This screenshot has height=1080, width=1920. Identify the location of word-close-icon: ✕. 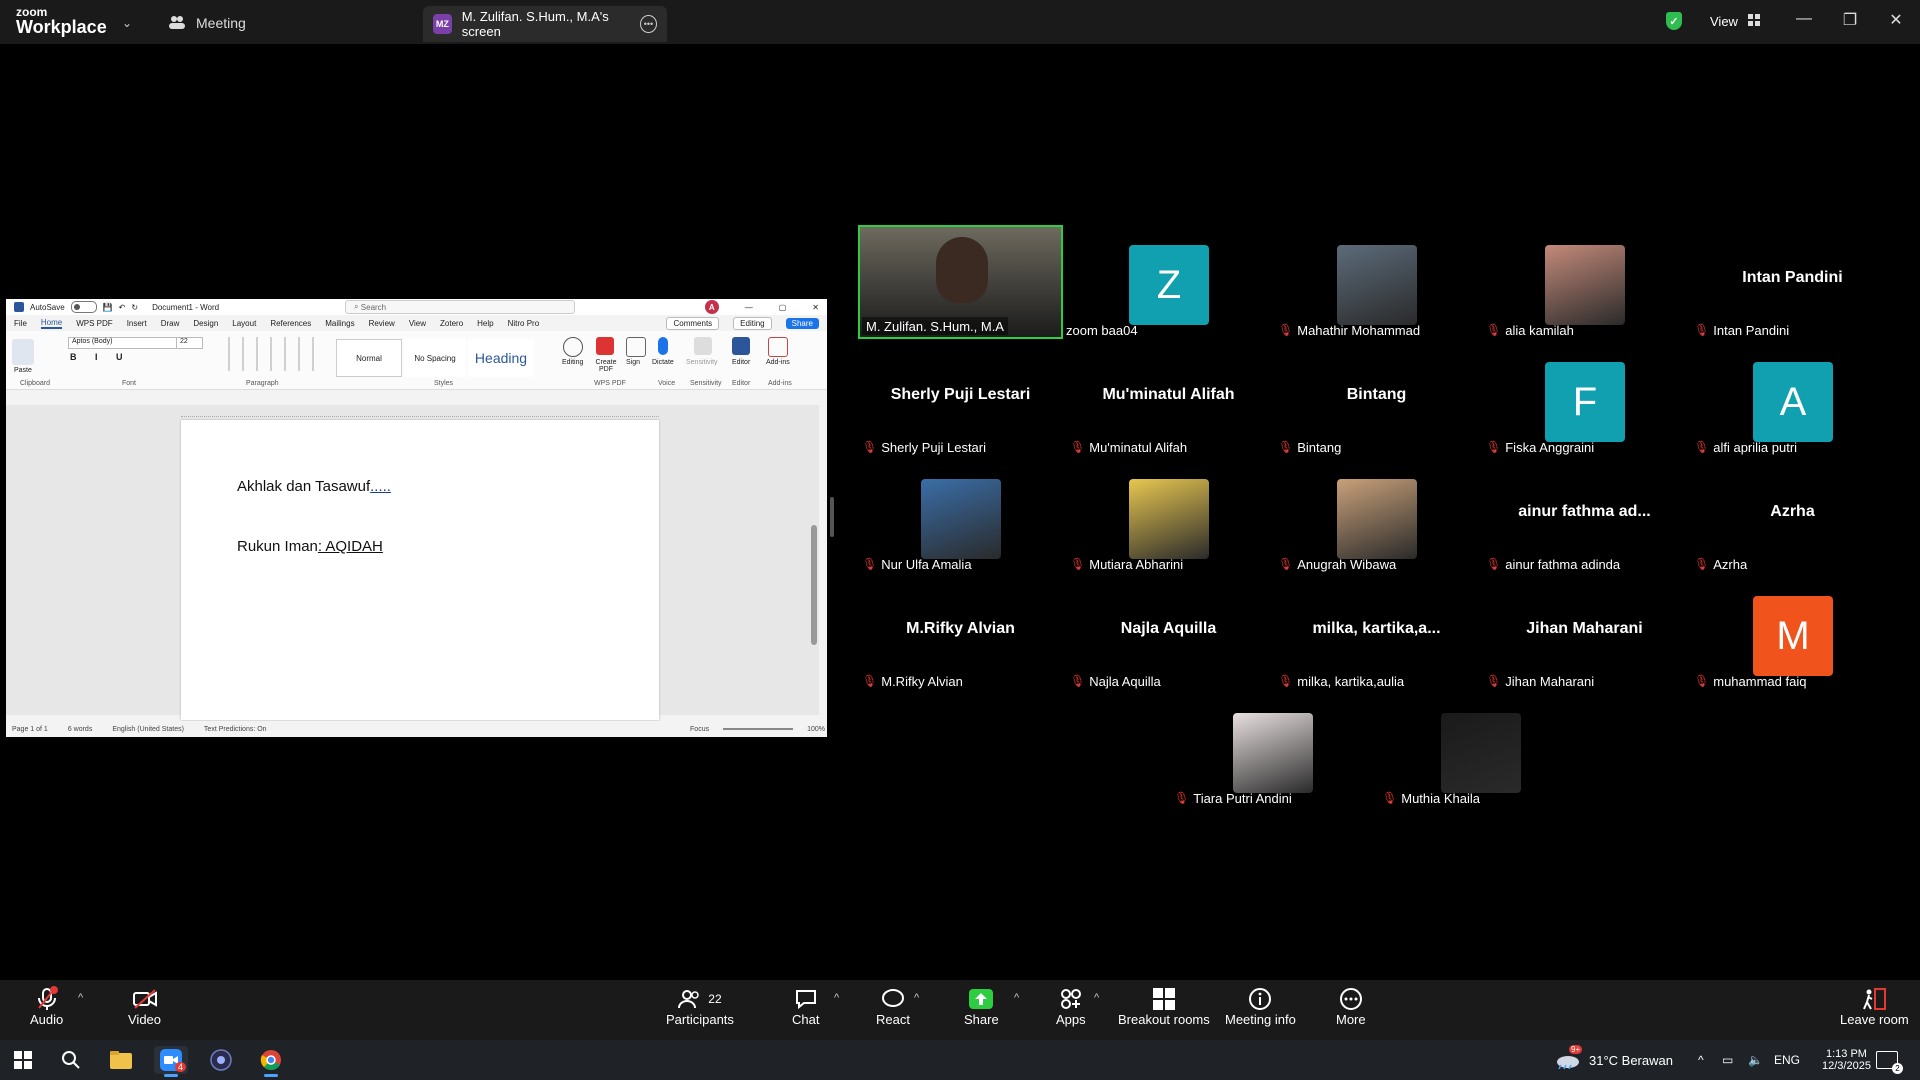
(815, 307).